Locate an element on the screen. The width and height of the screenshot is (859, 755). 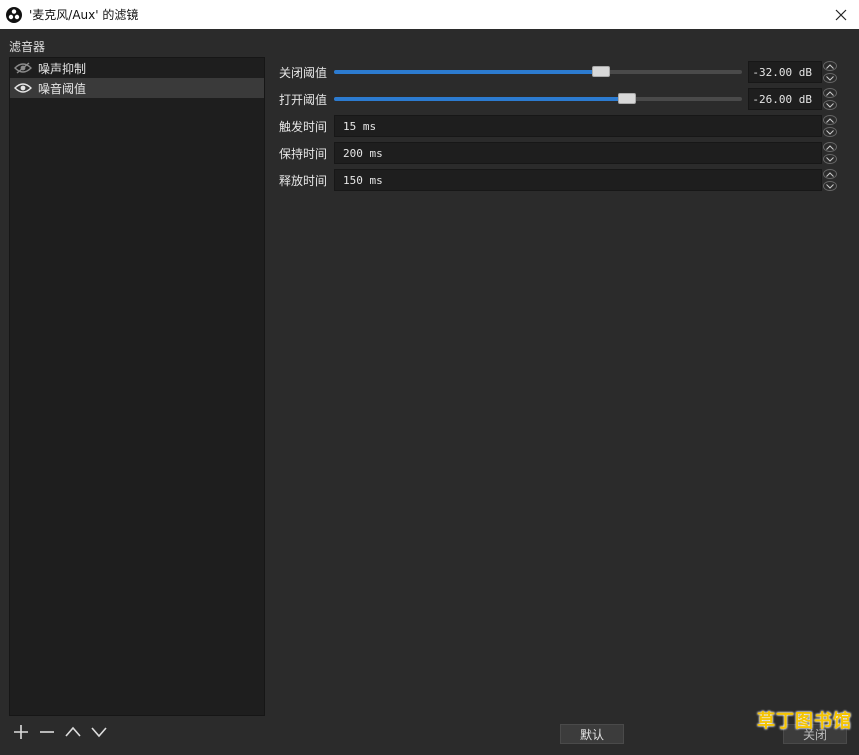
minus-icon is located at coordinates (47, 732).